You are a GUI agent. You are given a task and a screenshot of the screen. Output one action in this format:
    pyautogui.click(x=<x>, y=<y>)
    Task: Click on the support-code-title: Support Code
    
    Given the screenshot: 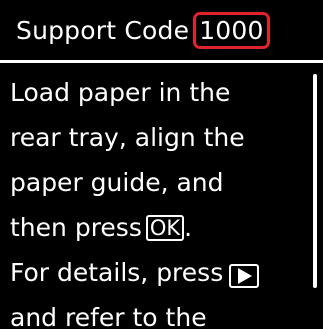 What is the action you would take?
    pyautogui.click(x=103, y=30)
    